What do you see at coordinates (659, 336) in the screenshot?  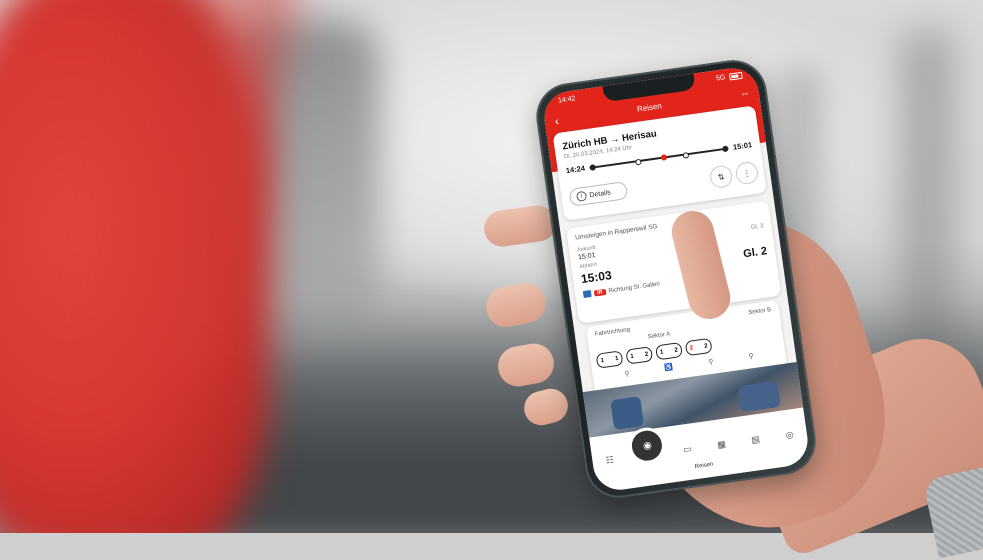 I see `sector-a-label: Sektor A` at bounding box center [659, 336].